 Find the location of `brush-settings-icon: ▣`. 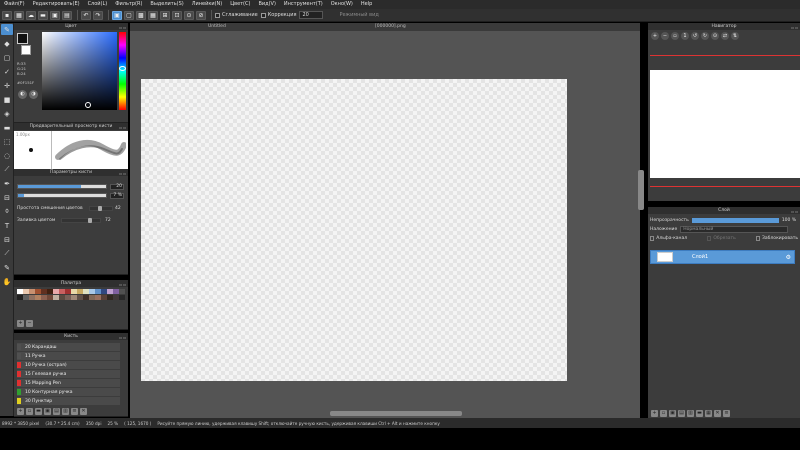

brush-settings-icon: ▣ is located at coordinates (47, 411).